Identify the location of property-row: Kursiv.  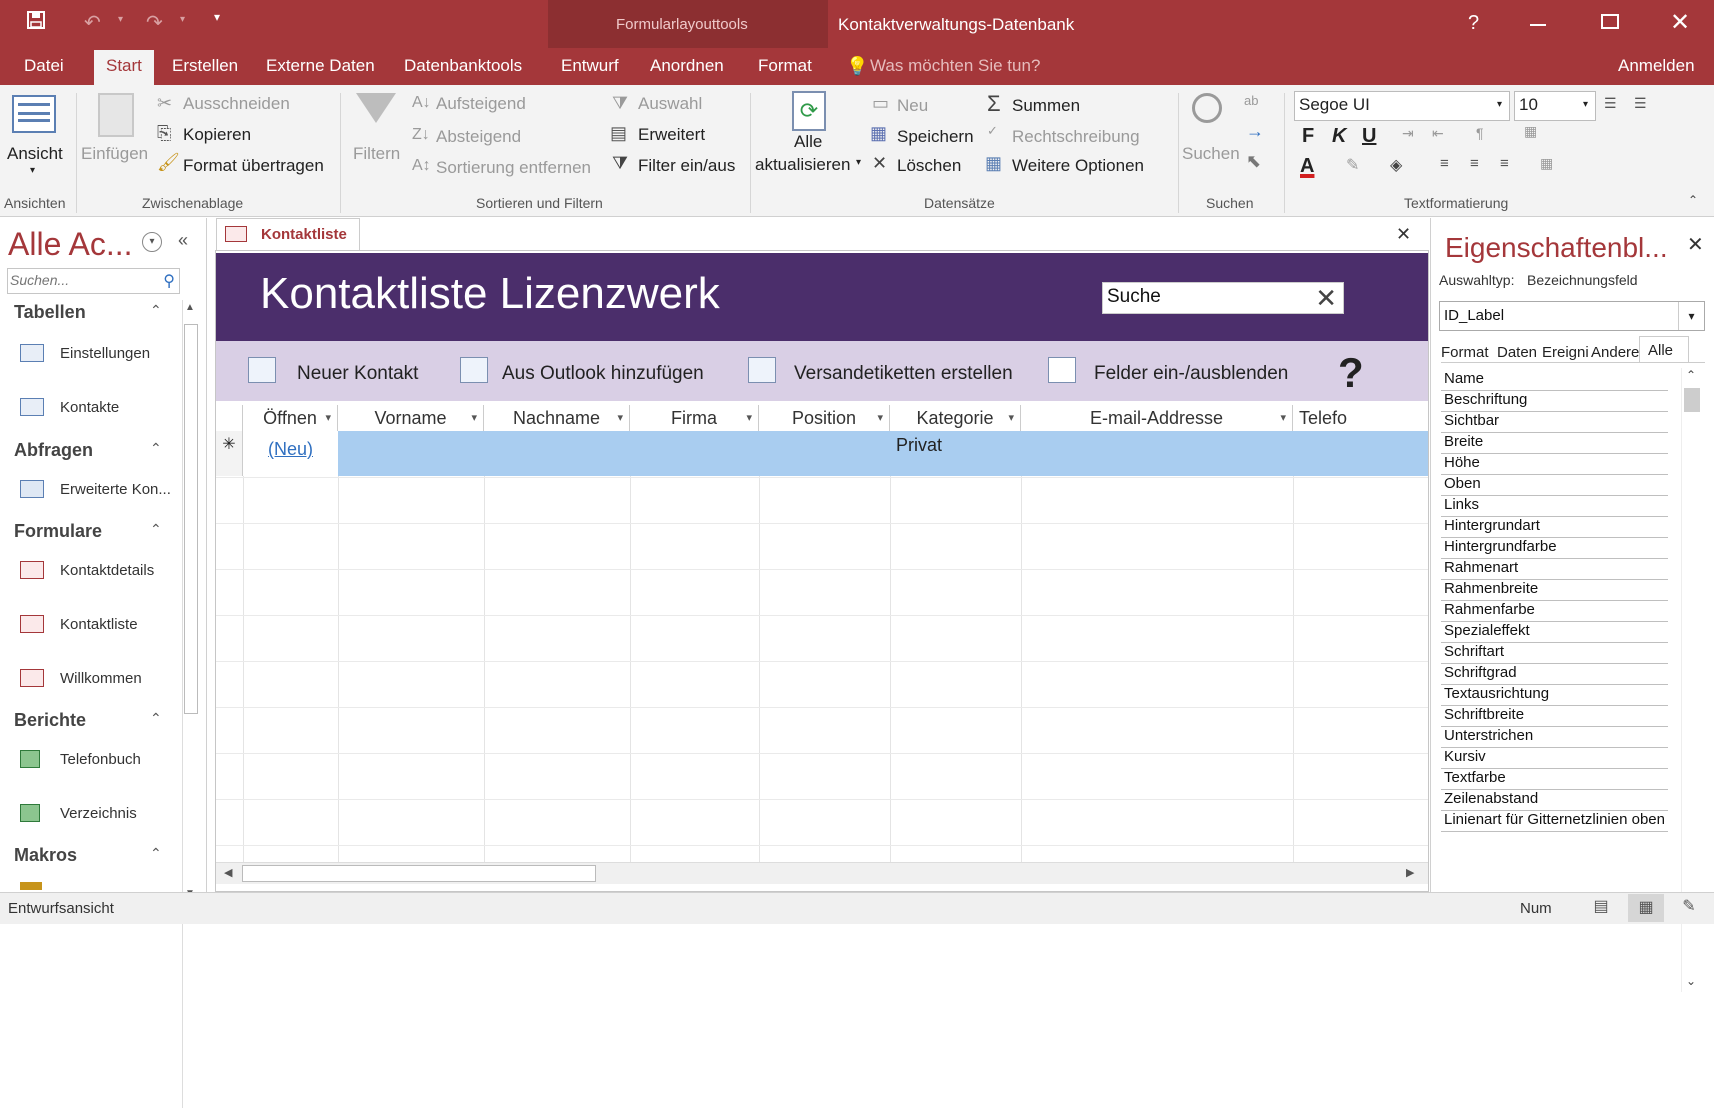
(1554, 757).